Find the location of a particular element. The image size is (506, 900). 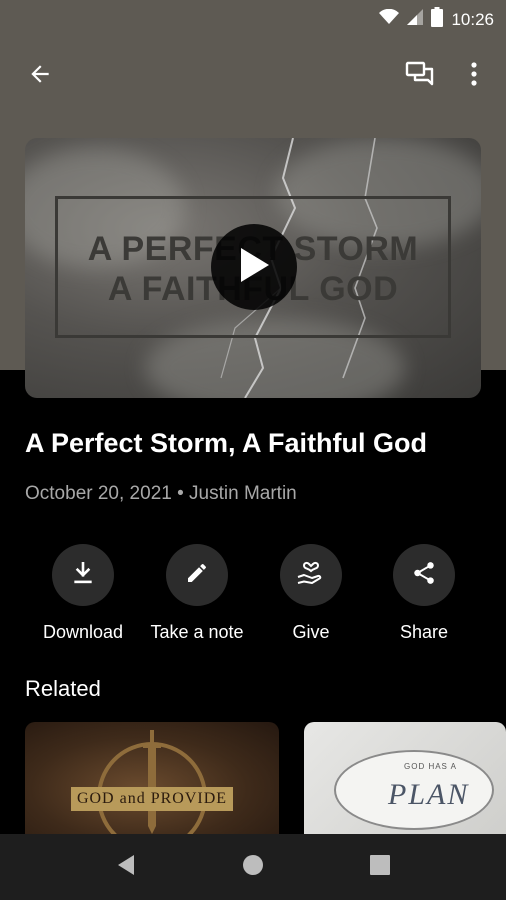

sermon-meta: October 20, 2021 • Justin Martin is located at coordinates (161, 493).